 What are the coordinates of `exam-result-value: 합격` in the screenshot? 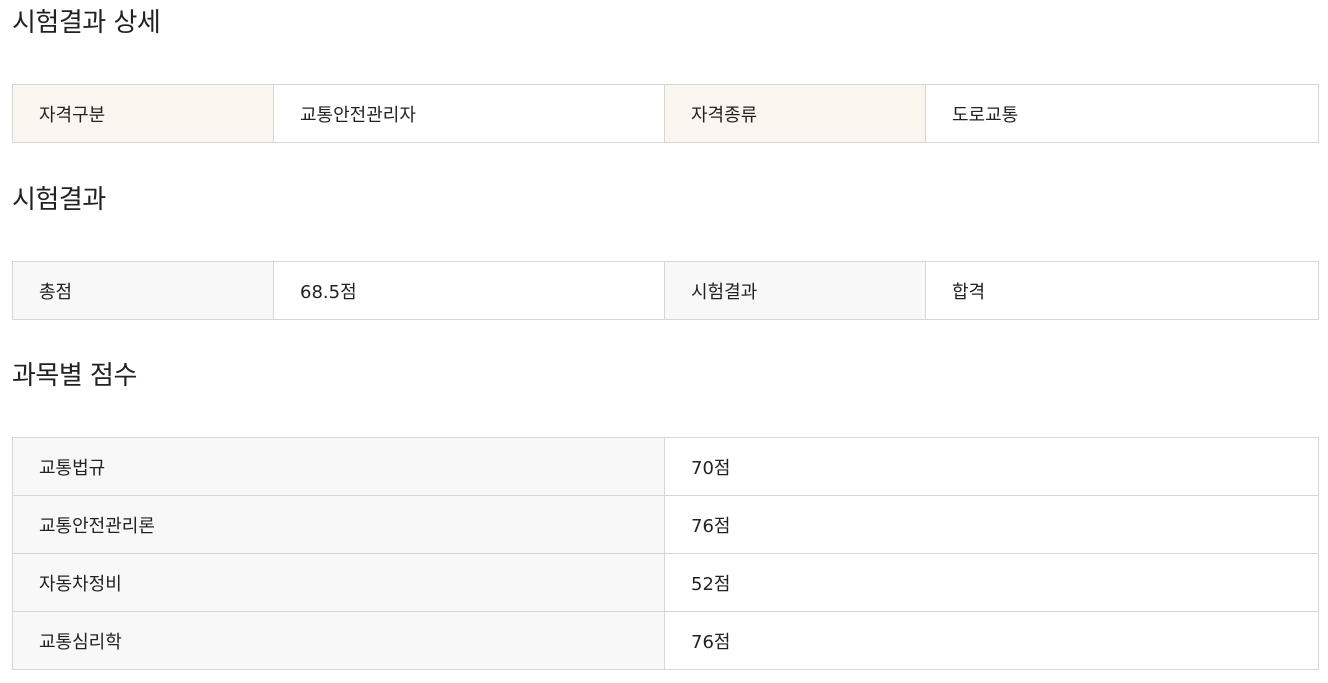 It's located at (1122, 290).